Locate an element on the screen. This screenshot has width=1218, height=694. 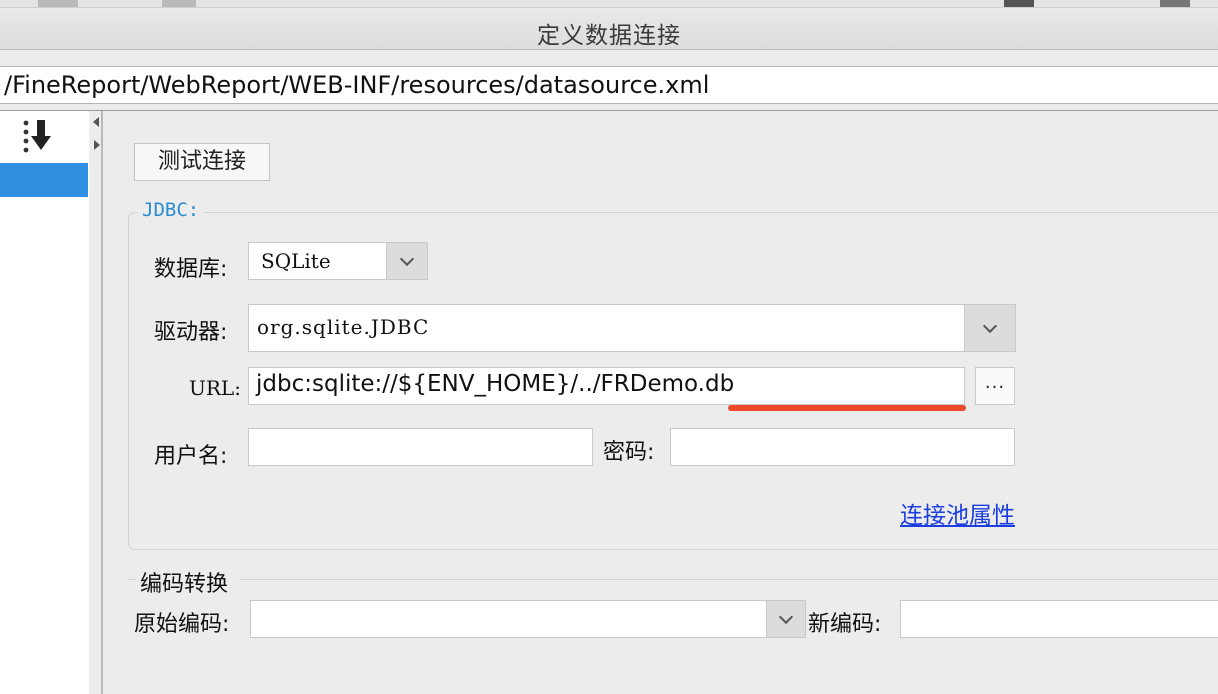
dialog-title-bar: 定义数据连接 is located at coordinates (609, 29).